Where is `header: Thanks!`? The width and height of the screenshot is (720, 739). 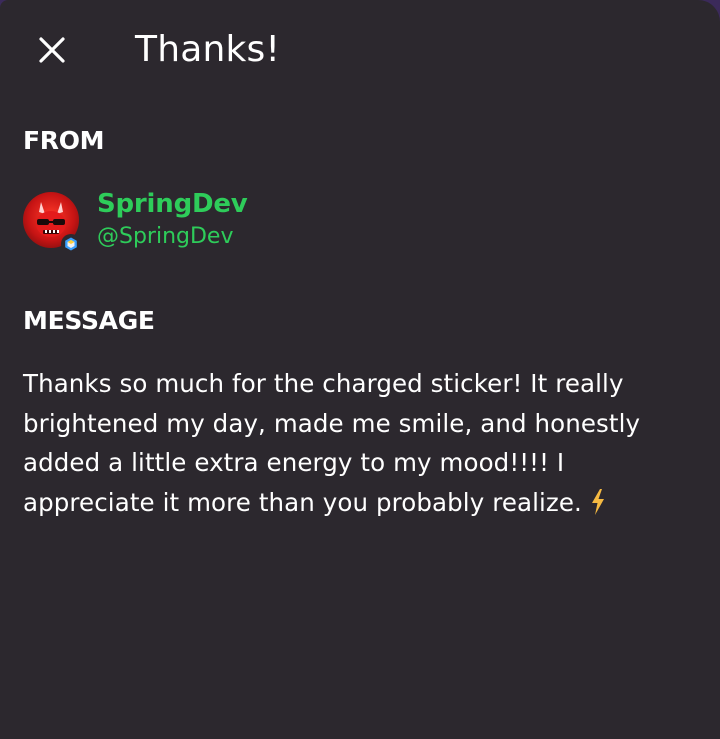
header: Thanks! is located at coordinates (360, 50).